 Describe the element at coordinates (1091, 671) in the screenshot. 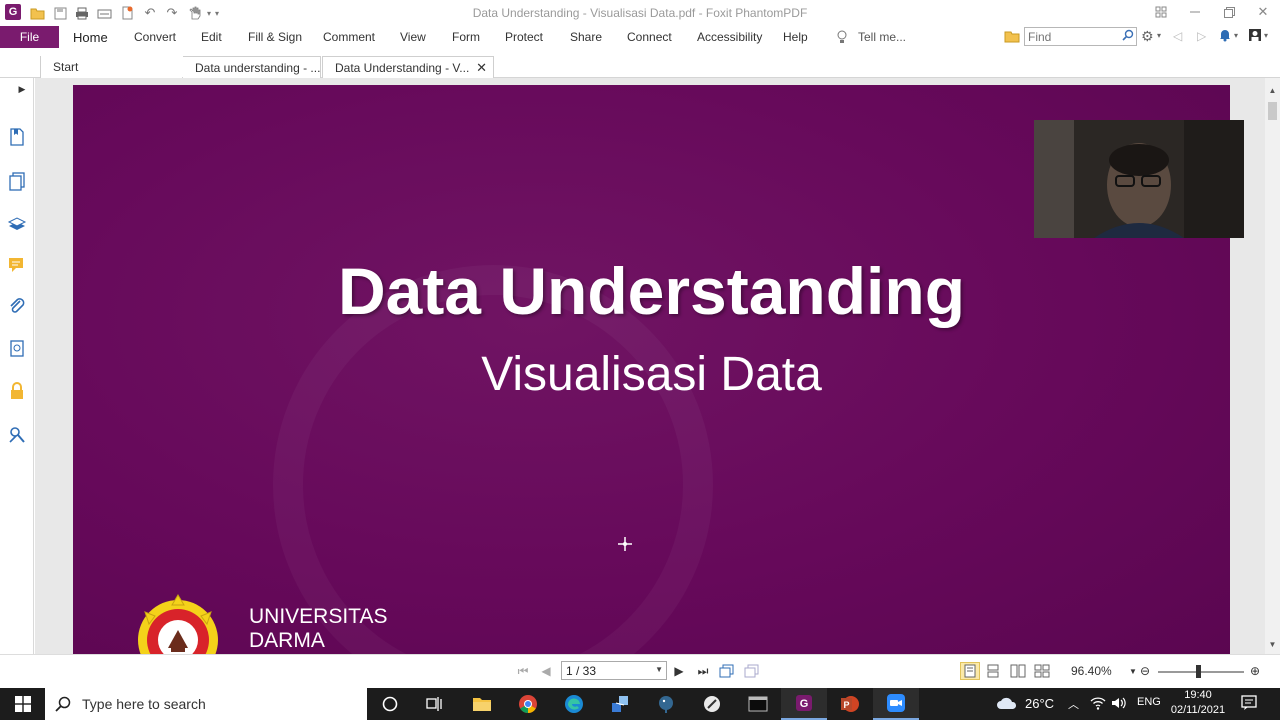

I see `zoom-level: 96.40%` at that location.